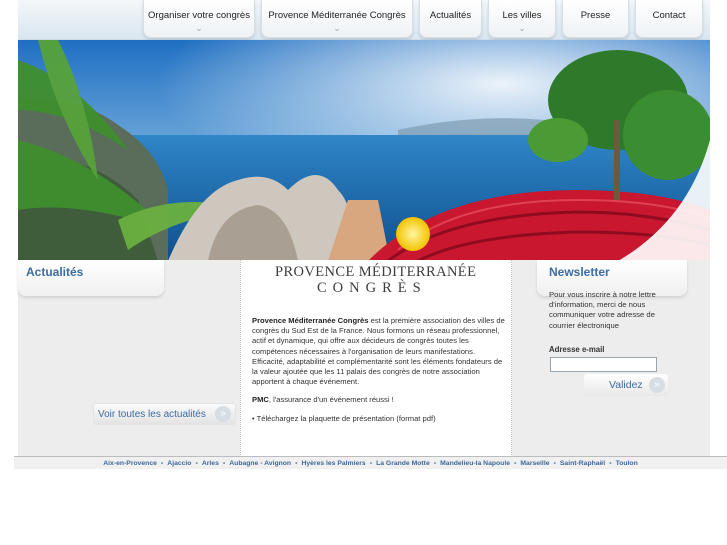  Describe the element at coordinates (260, 400) in the screenshot. I see `pmc-label: PMC` at that location.